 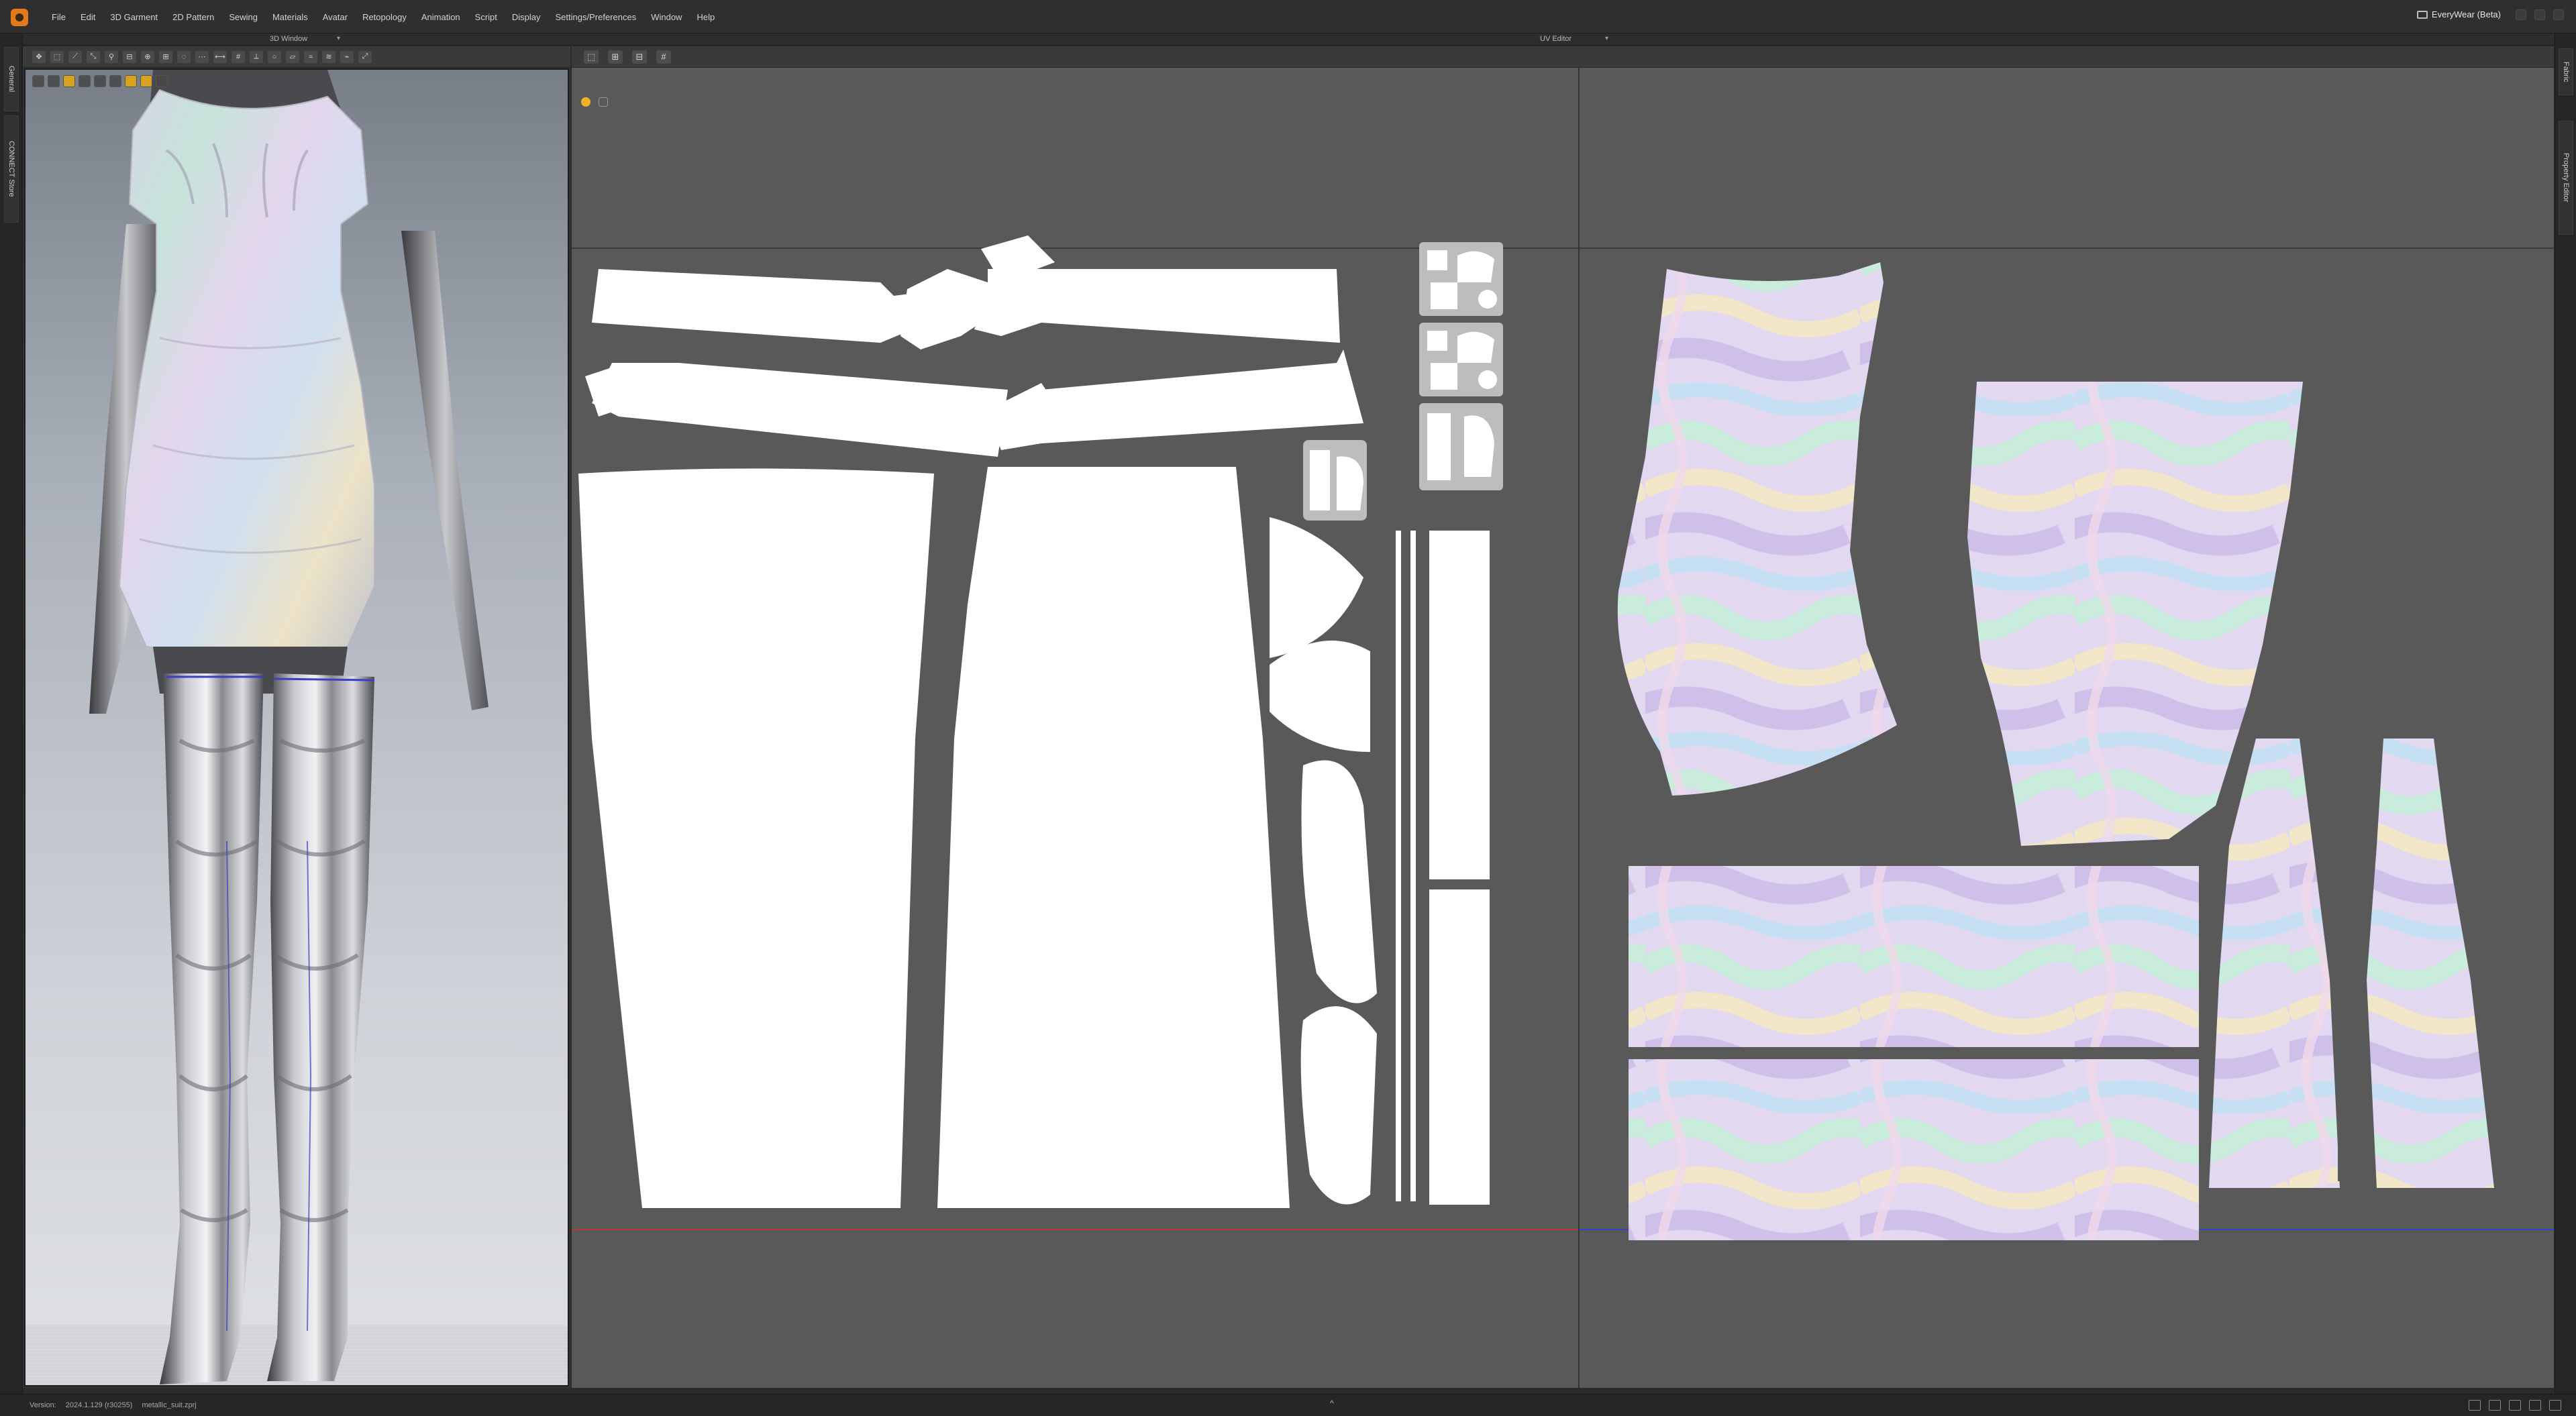 What do you see at coordinates (705, 17) in the screenshot?
I see `menu-help: Help` at bounding box center [705, 17].